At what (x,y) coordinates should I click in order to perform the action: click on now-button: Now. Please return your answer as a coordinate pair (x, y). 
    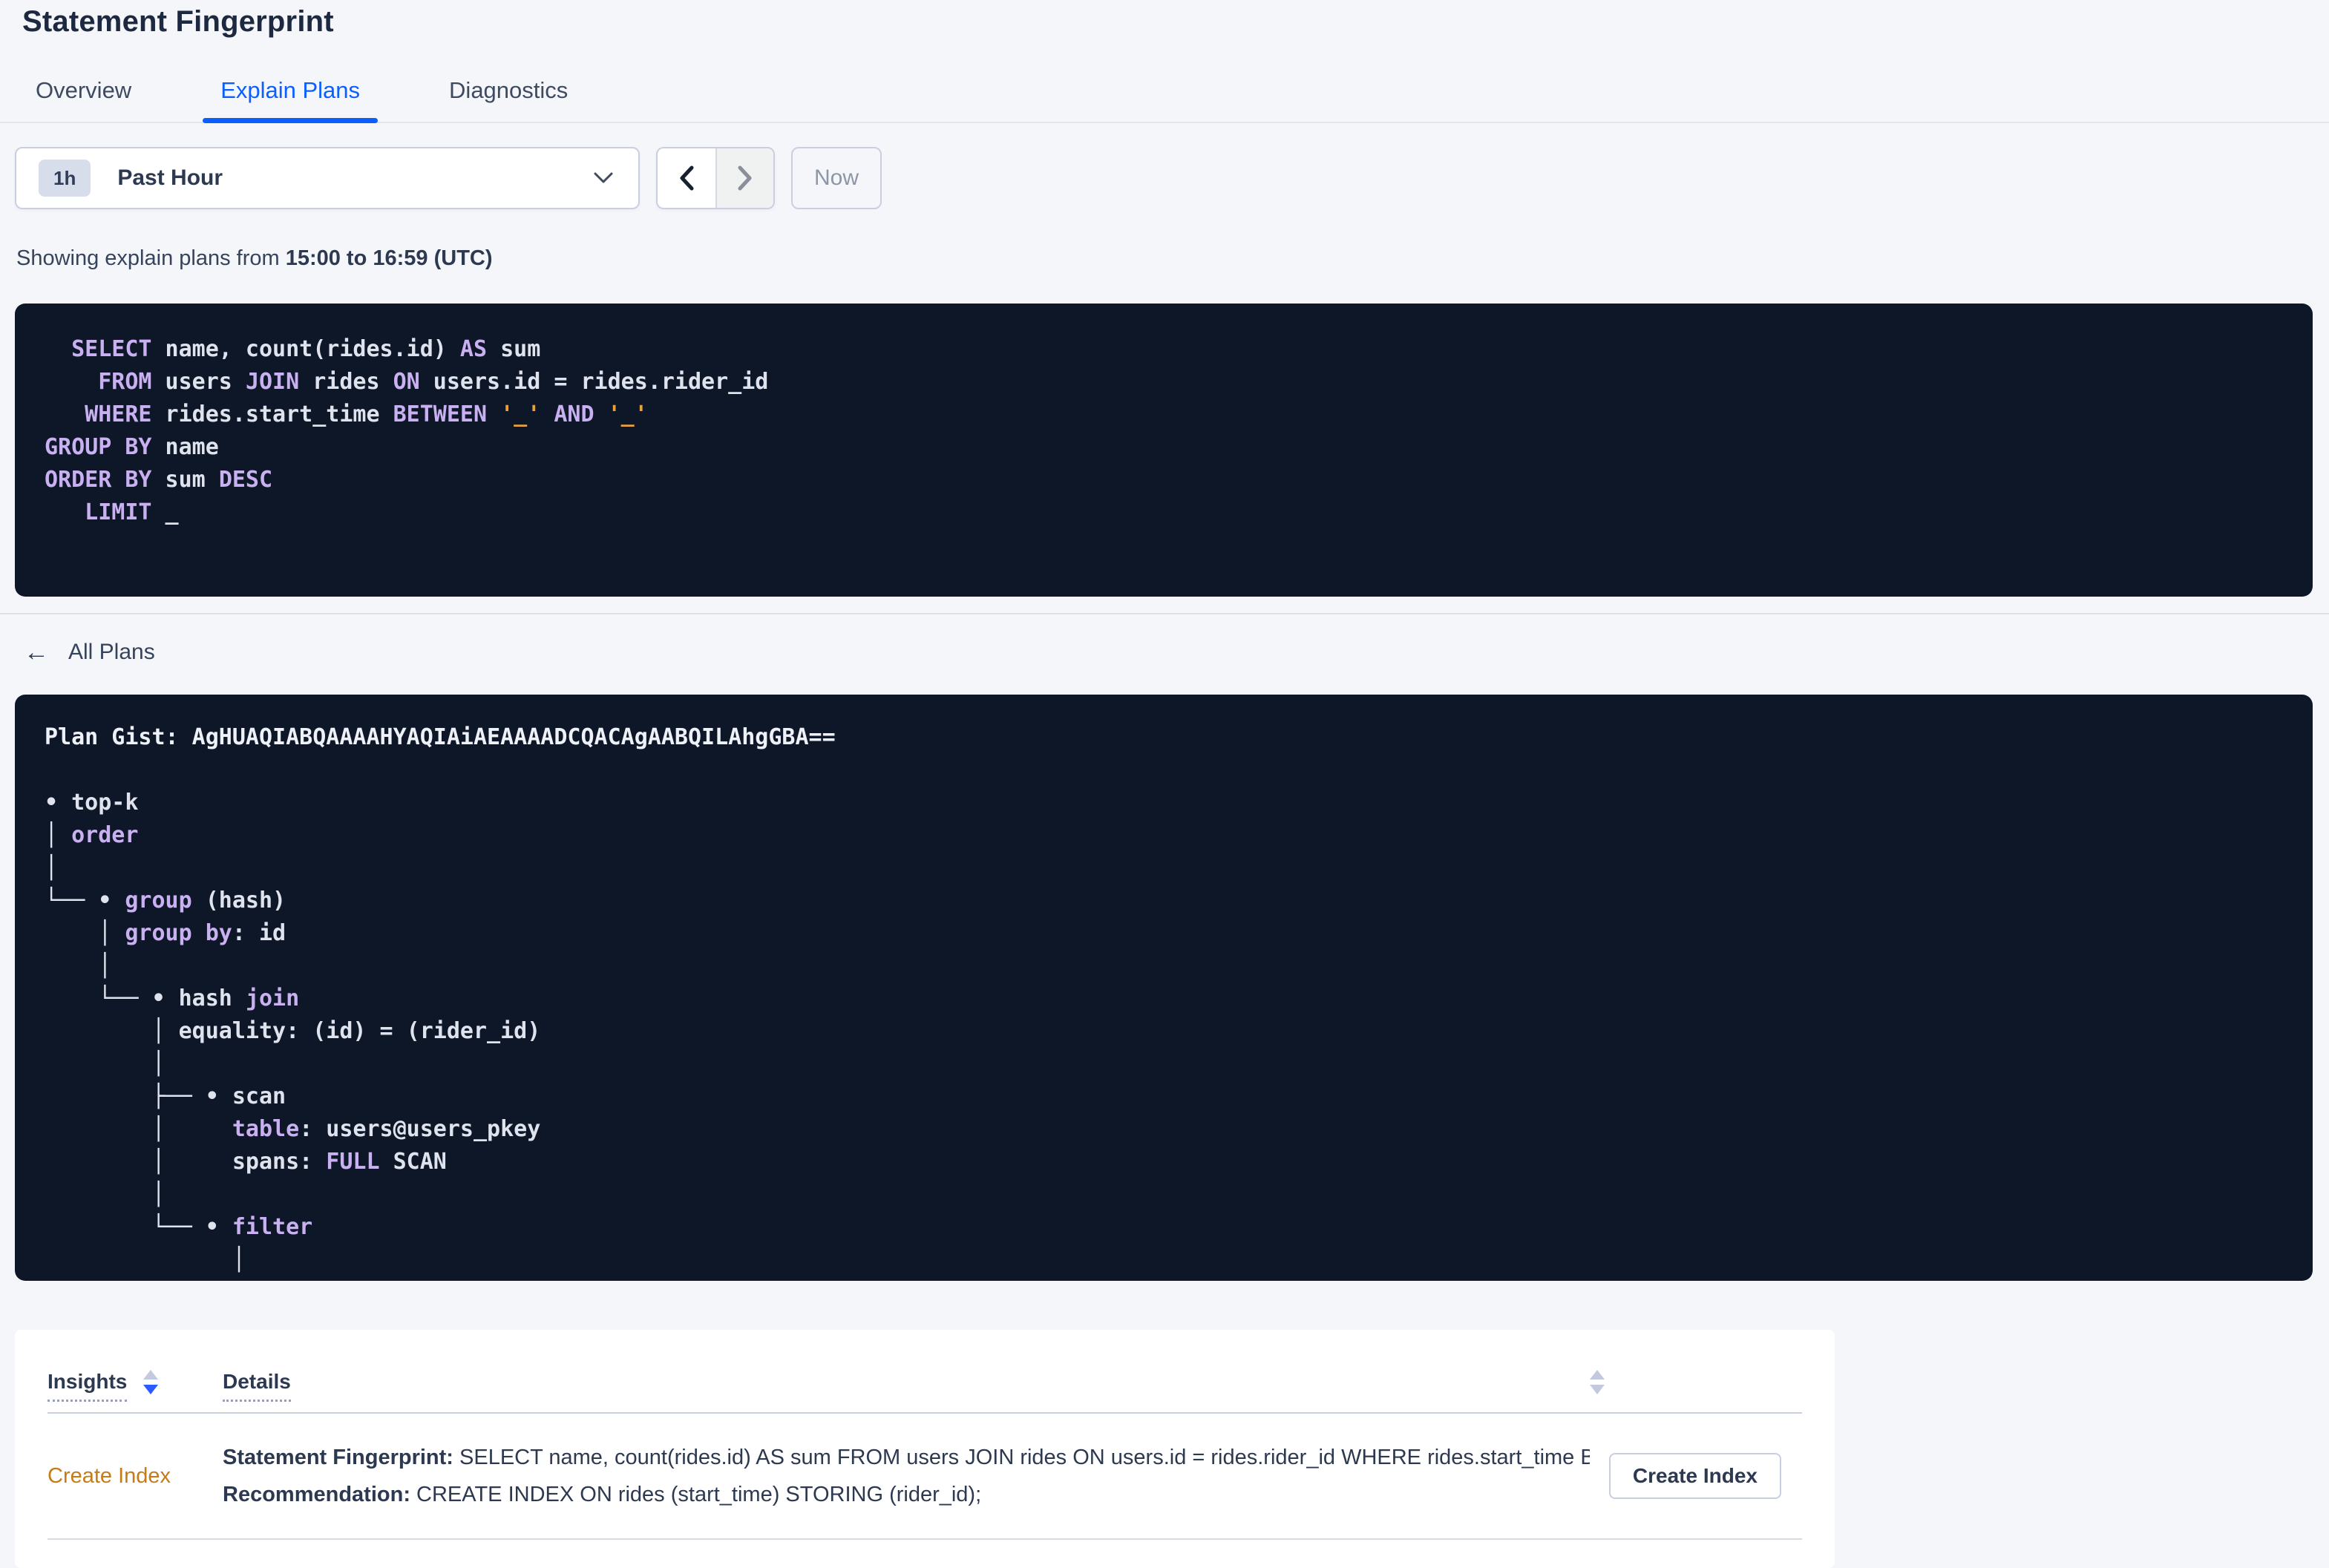
    Looking at the image, I should click on (837, 178).